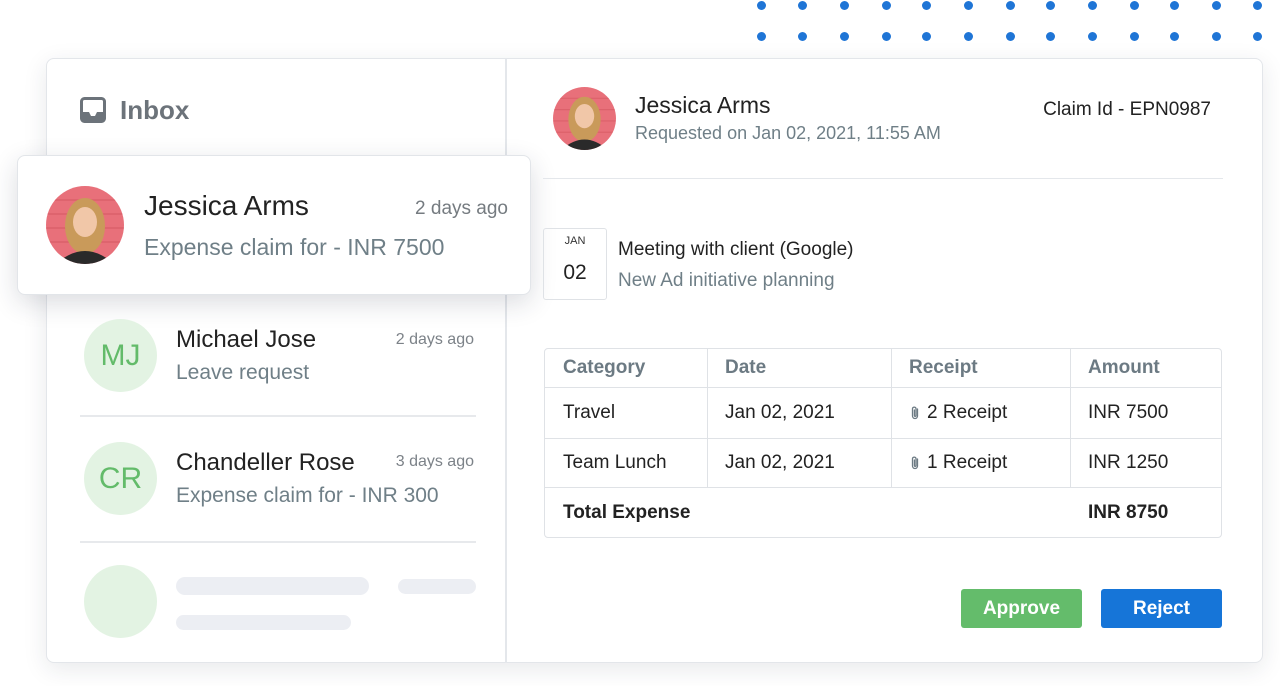 Image resolution: width=1280 pixels, height=686 pixels. What do you see at coordinates (726, 280) in the screenshot?
I see `event-subtitle: New Ad initiative planning` at bounding box center [726, 280].